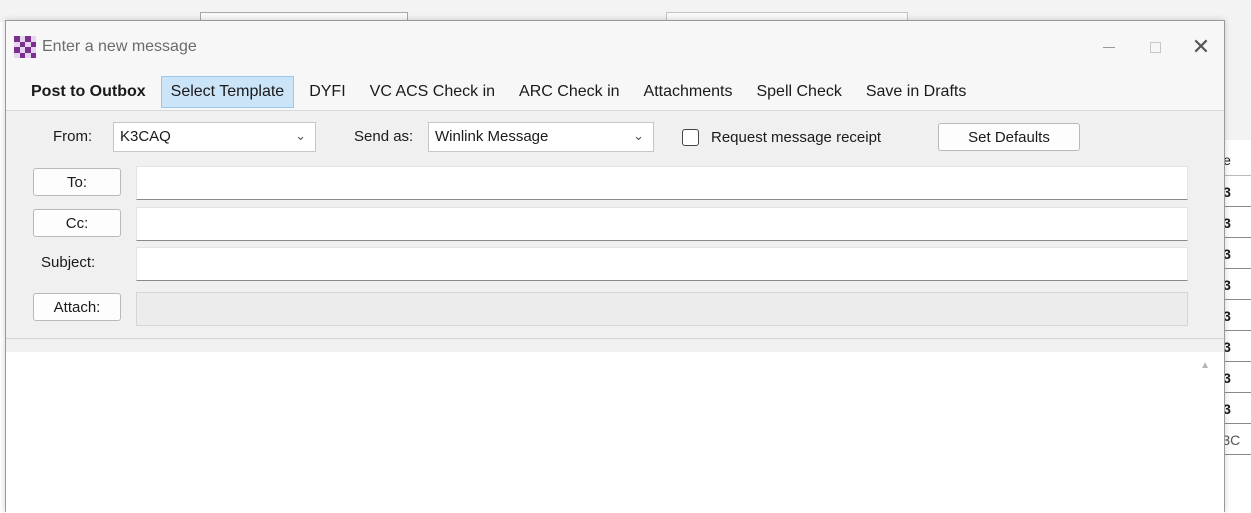 Image resolution: width=1251 pixels, height=513 pixels. Describe the element at coordinates (569, 92) in the screenshot. I see `menu-arc-check-in: ARC Check in` at that location.